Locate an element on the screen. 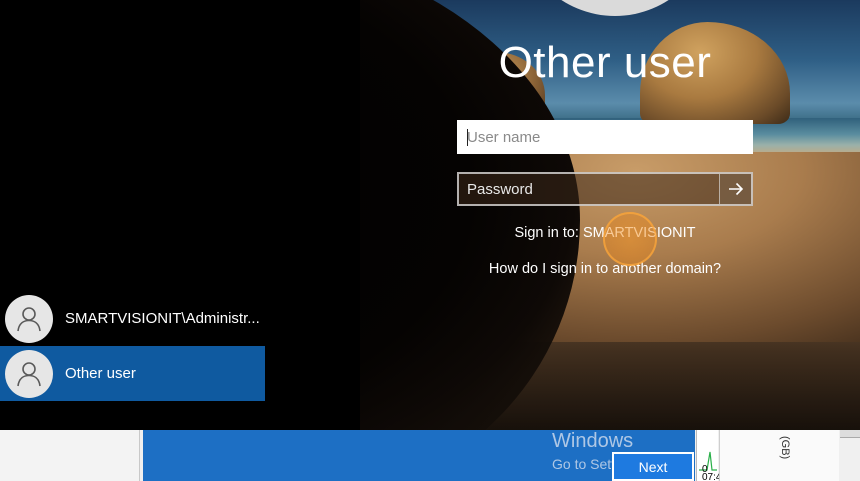  activation-watermark-text: Go to Setti is located at coordinates (585, 464).